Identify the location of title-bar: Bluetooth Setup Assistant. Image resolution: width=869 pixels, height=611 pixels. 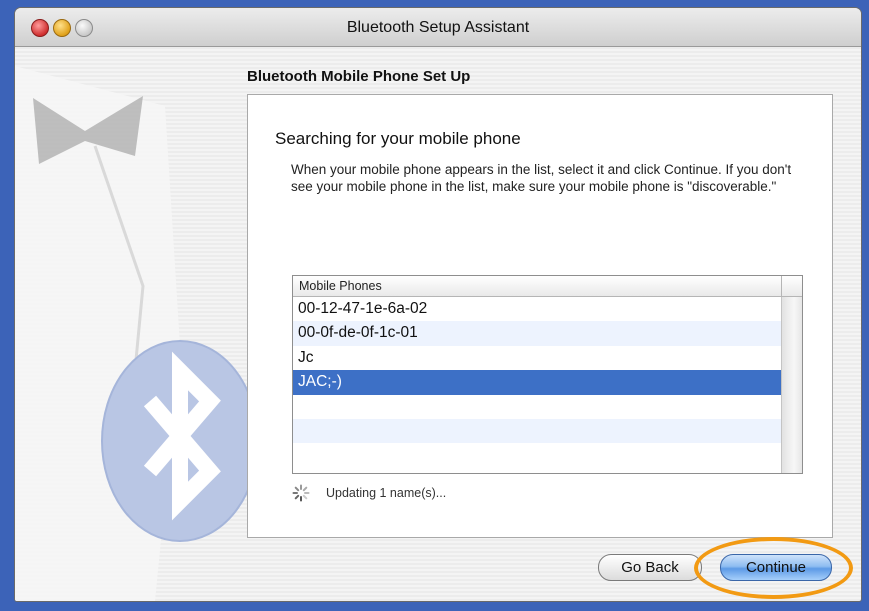
(438, 27).